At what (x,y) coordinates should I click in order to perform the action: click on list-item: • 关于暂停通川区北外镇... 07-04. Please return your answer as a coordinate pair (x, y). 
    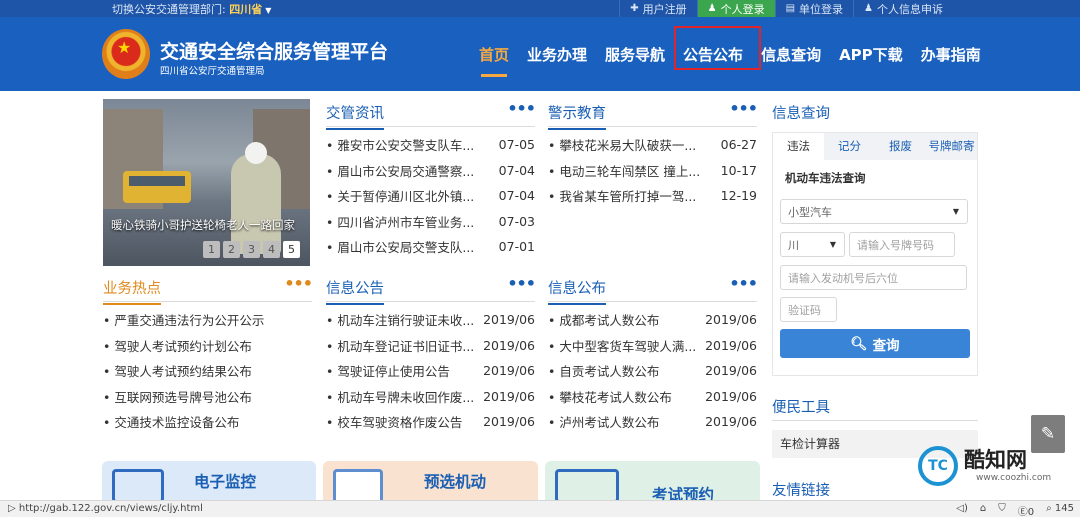
    Looking at the image, I should click on (430, 196).